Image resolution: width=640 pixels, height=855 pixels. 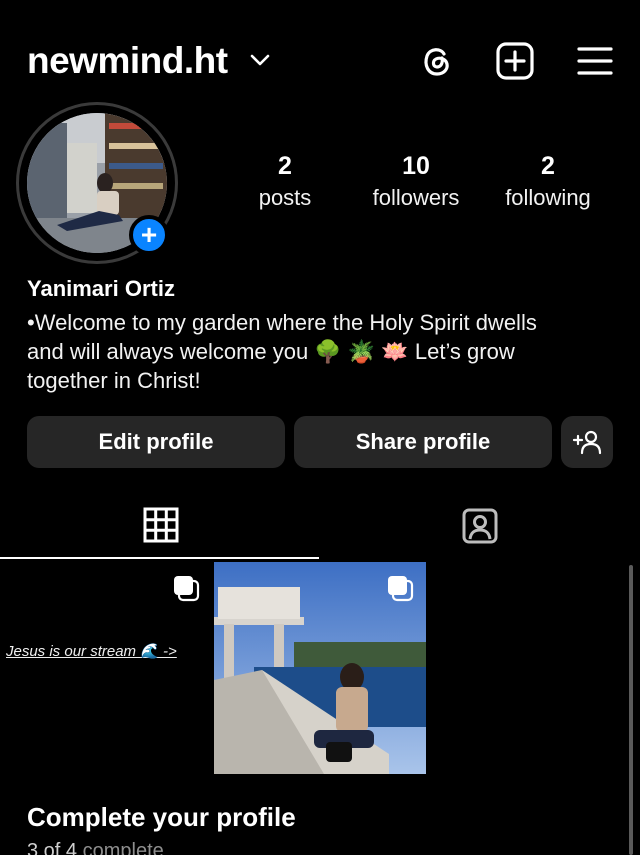 I want to click on menu-icon, so click(x=595, y=61).